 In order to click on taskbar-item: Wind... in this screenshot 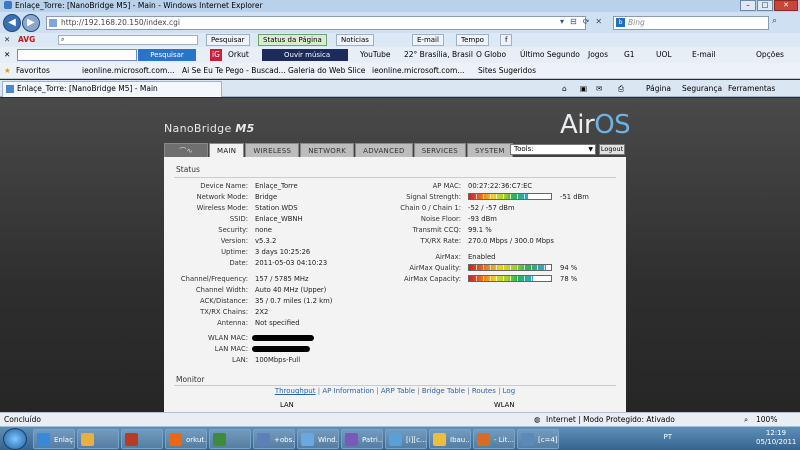, I will do `click(318, 439)`.